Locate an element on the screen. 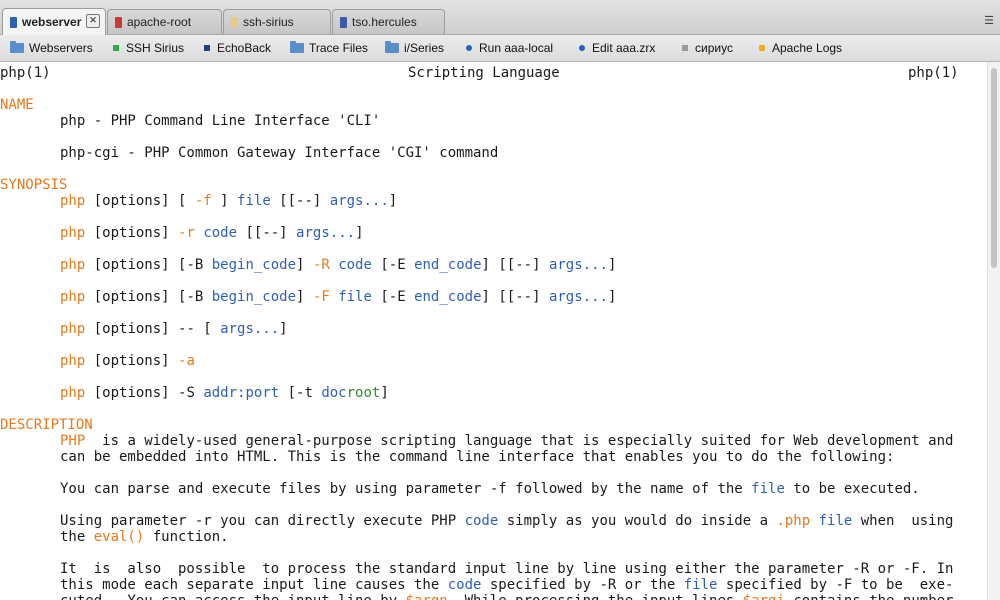 The width and height of the screenshot is (1000, 600). man-header-right: php(1) is located at coordinates (933, 73).